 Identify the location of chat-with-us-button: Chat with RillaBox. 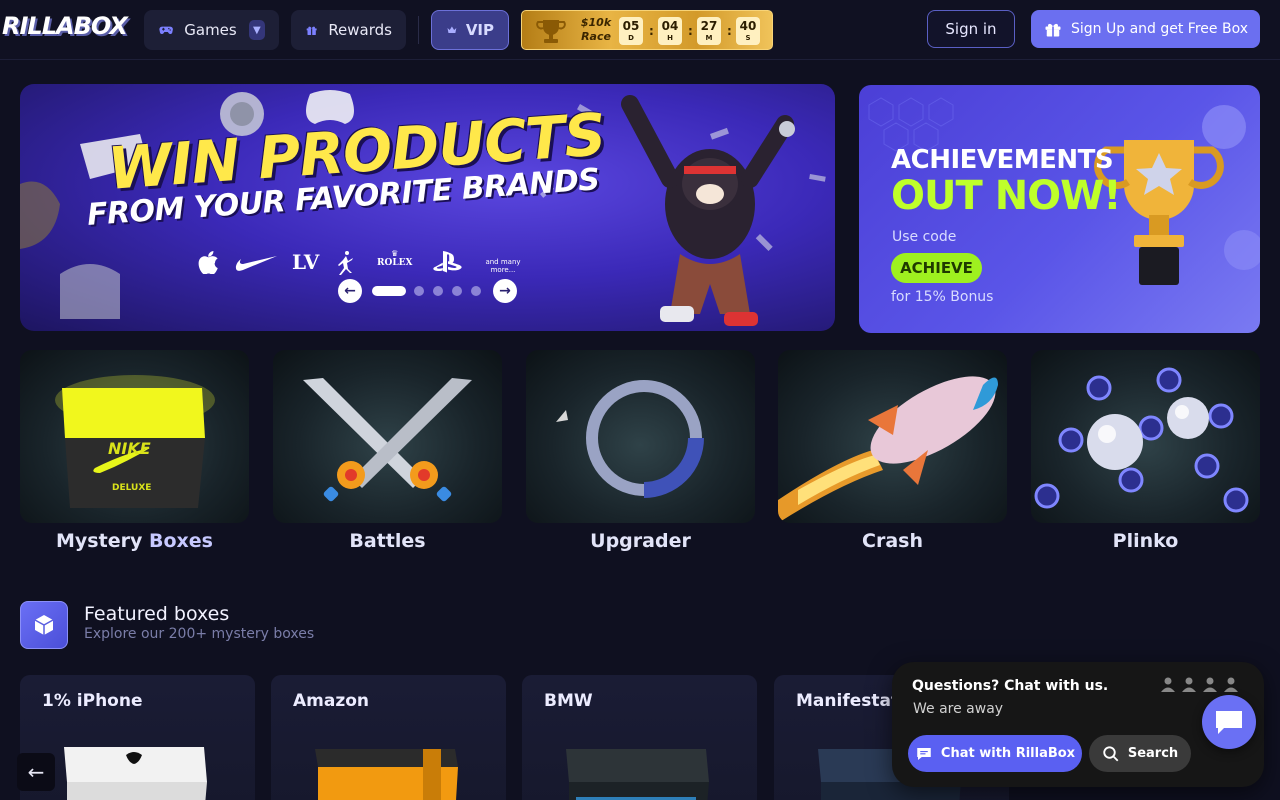
(995, 753).